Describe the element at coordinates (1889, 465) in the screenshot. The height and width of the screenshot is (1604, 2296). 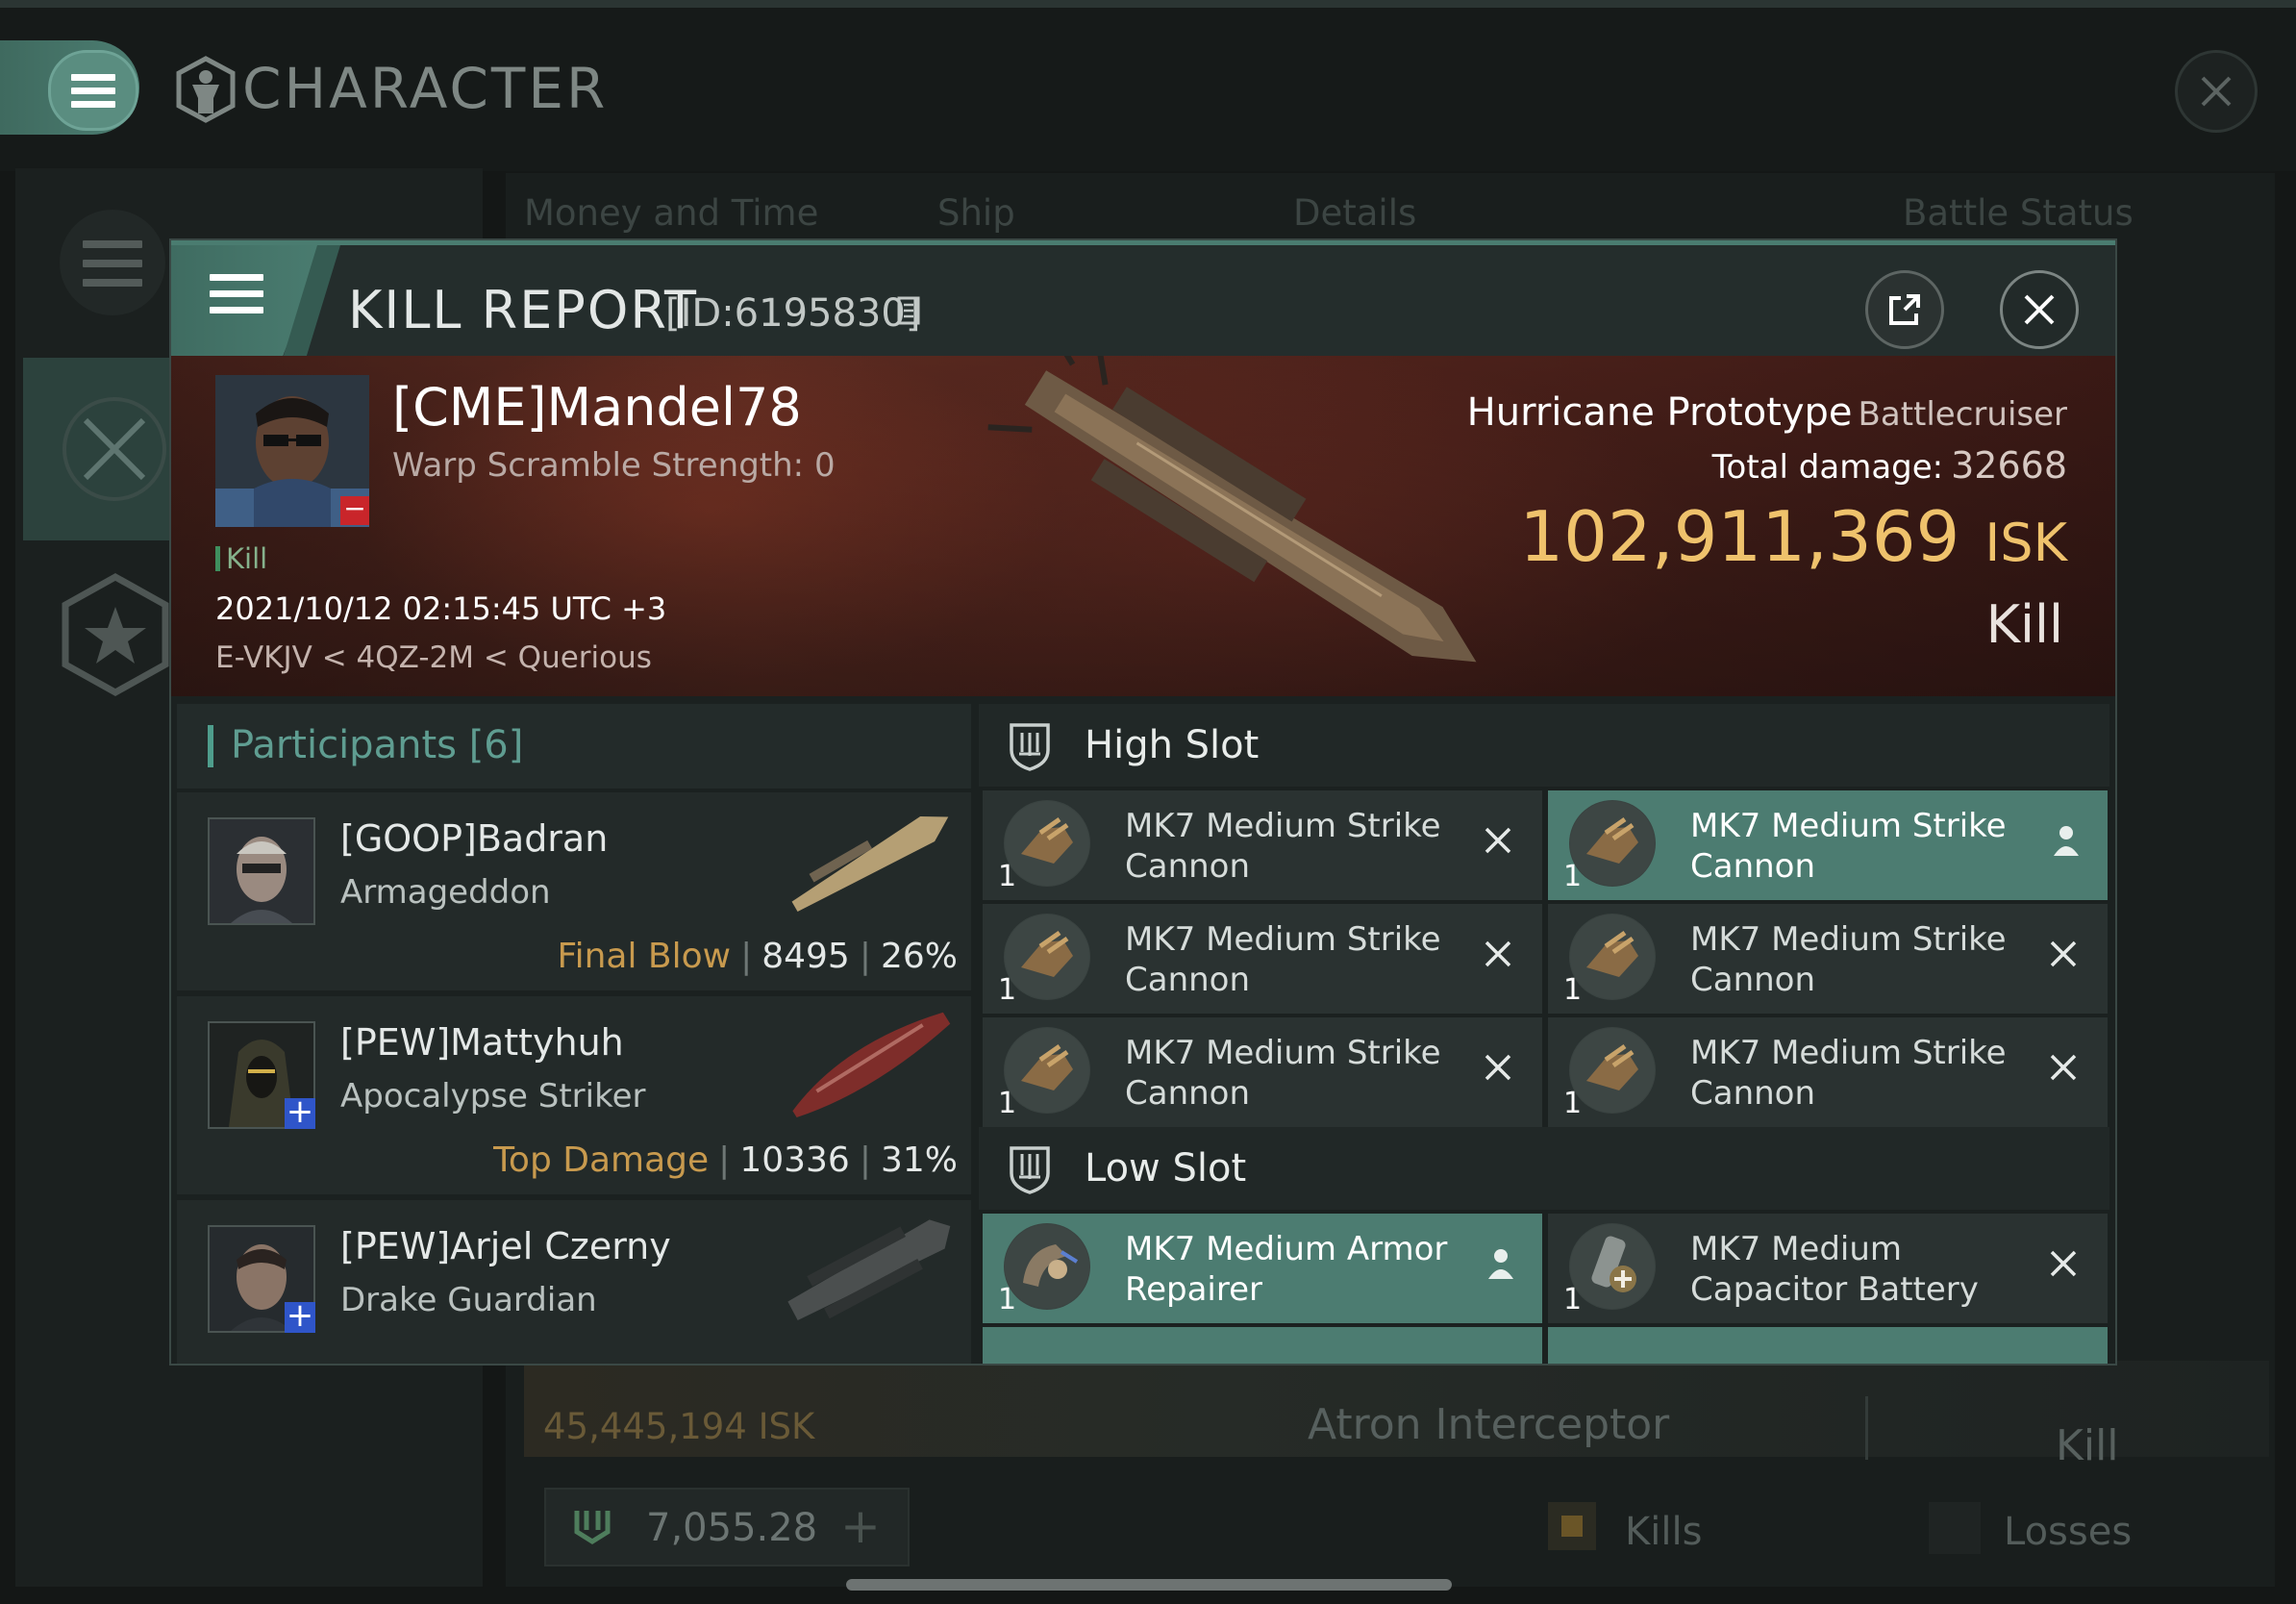
I see `total-damage: Total damage: 32668` at that location.